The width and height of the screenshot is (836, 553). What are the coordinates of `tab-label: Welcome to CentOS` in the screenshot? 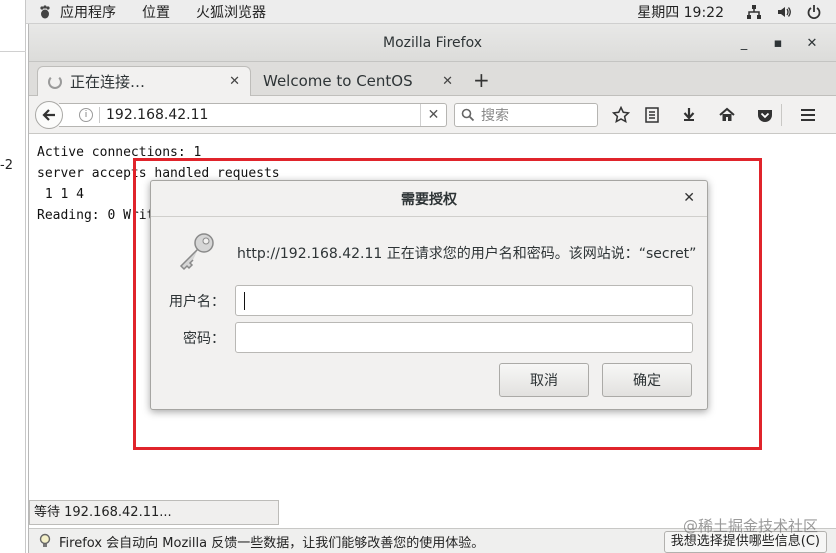 It's located at (338, 81).